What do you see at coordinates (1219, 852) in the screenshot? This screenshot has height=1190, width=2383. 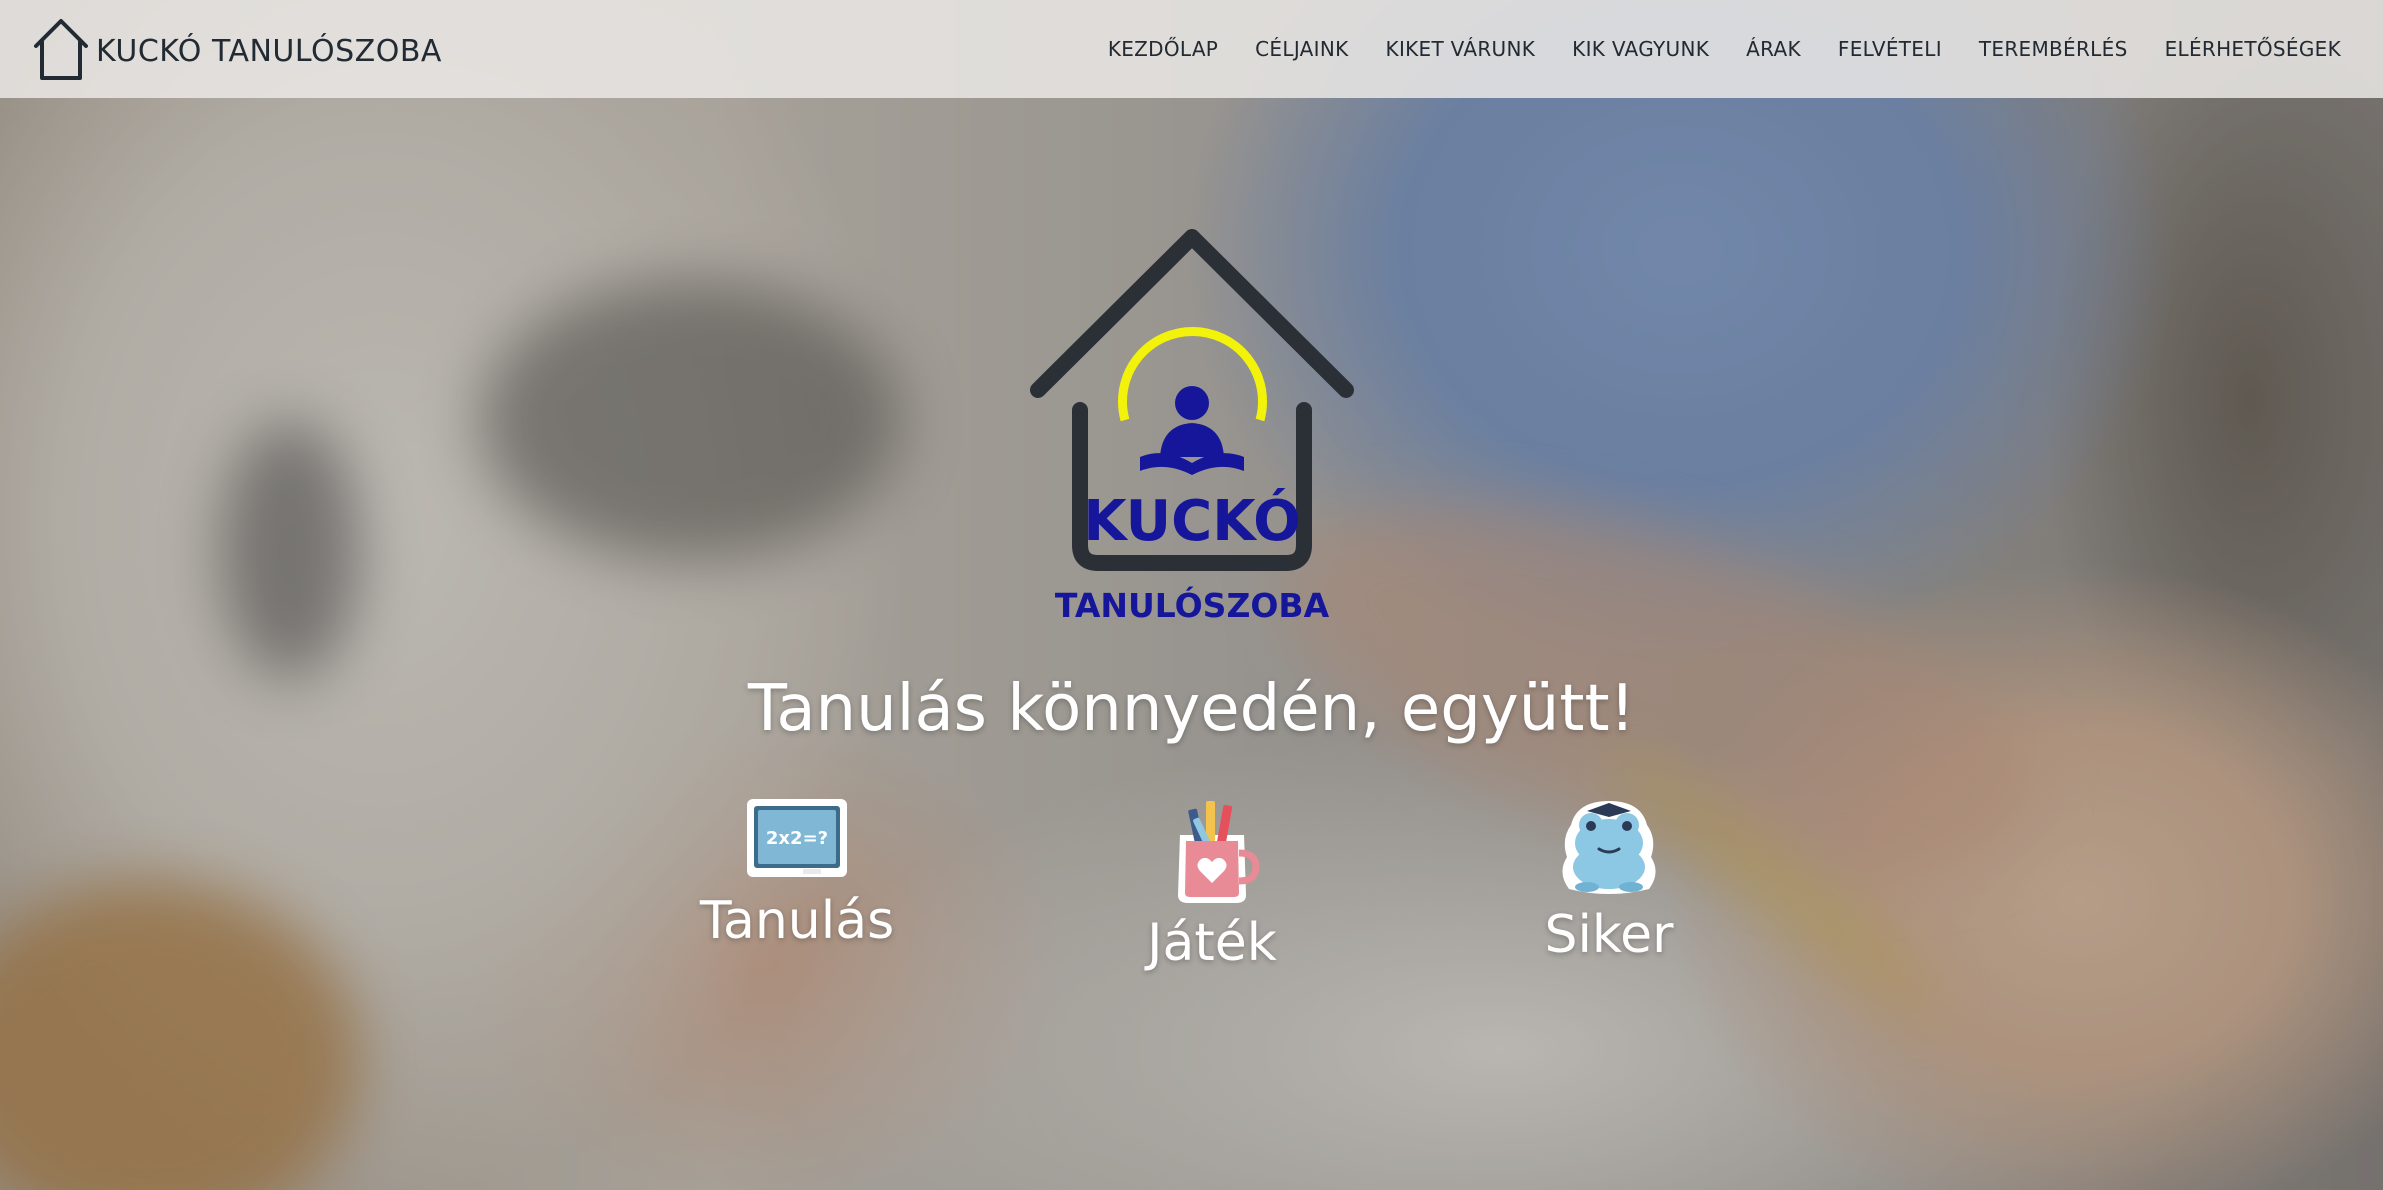 I see `pencil-cup-icon` at bounding box center [1219, 852].